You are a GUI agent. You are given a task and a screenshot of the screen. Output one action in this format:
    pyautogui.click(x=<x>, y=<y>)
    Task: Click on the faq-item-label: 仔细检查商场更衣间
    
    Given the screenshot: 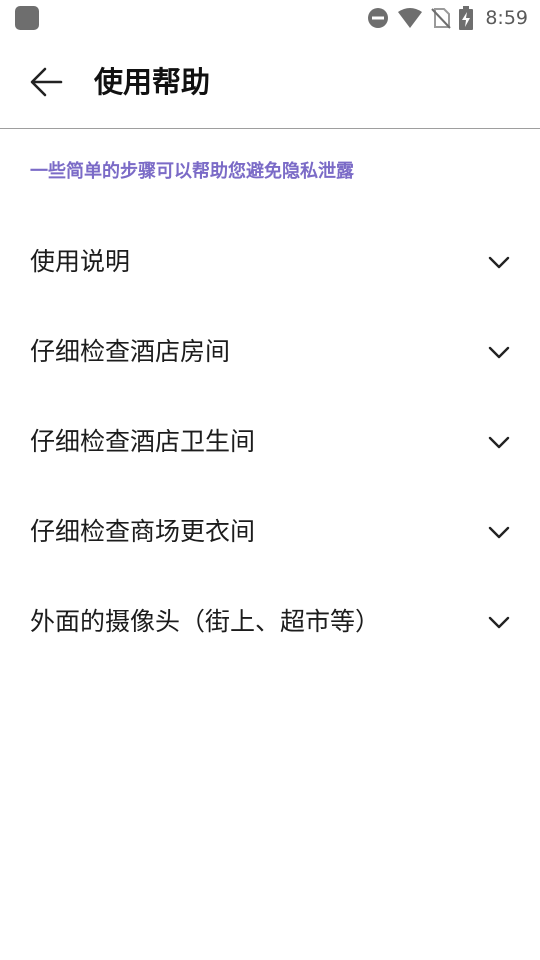 What is the action you would take?
    pyautogui.click(x=143, y=531)
    